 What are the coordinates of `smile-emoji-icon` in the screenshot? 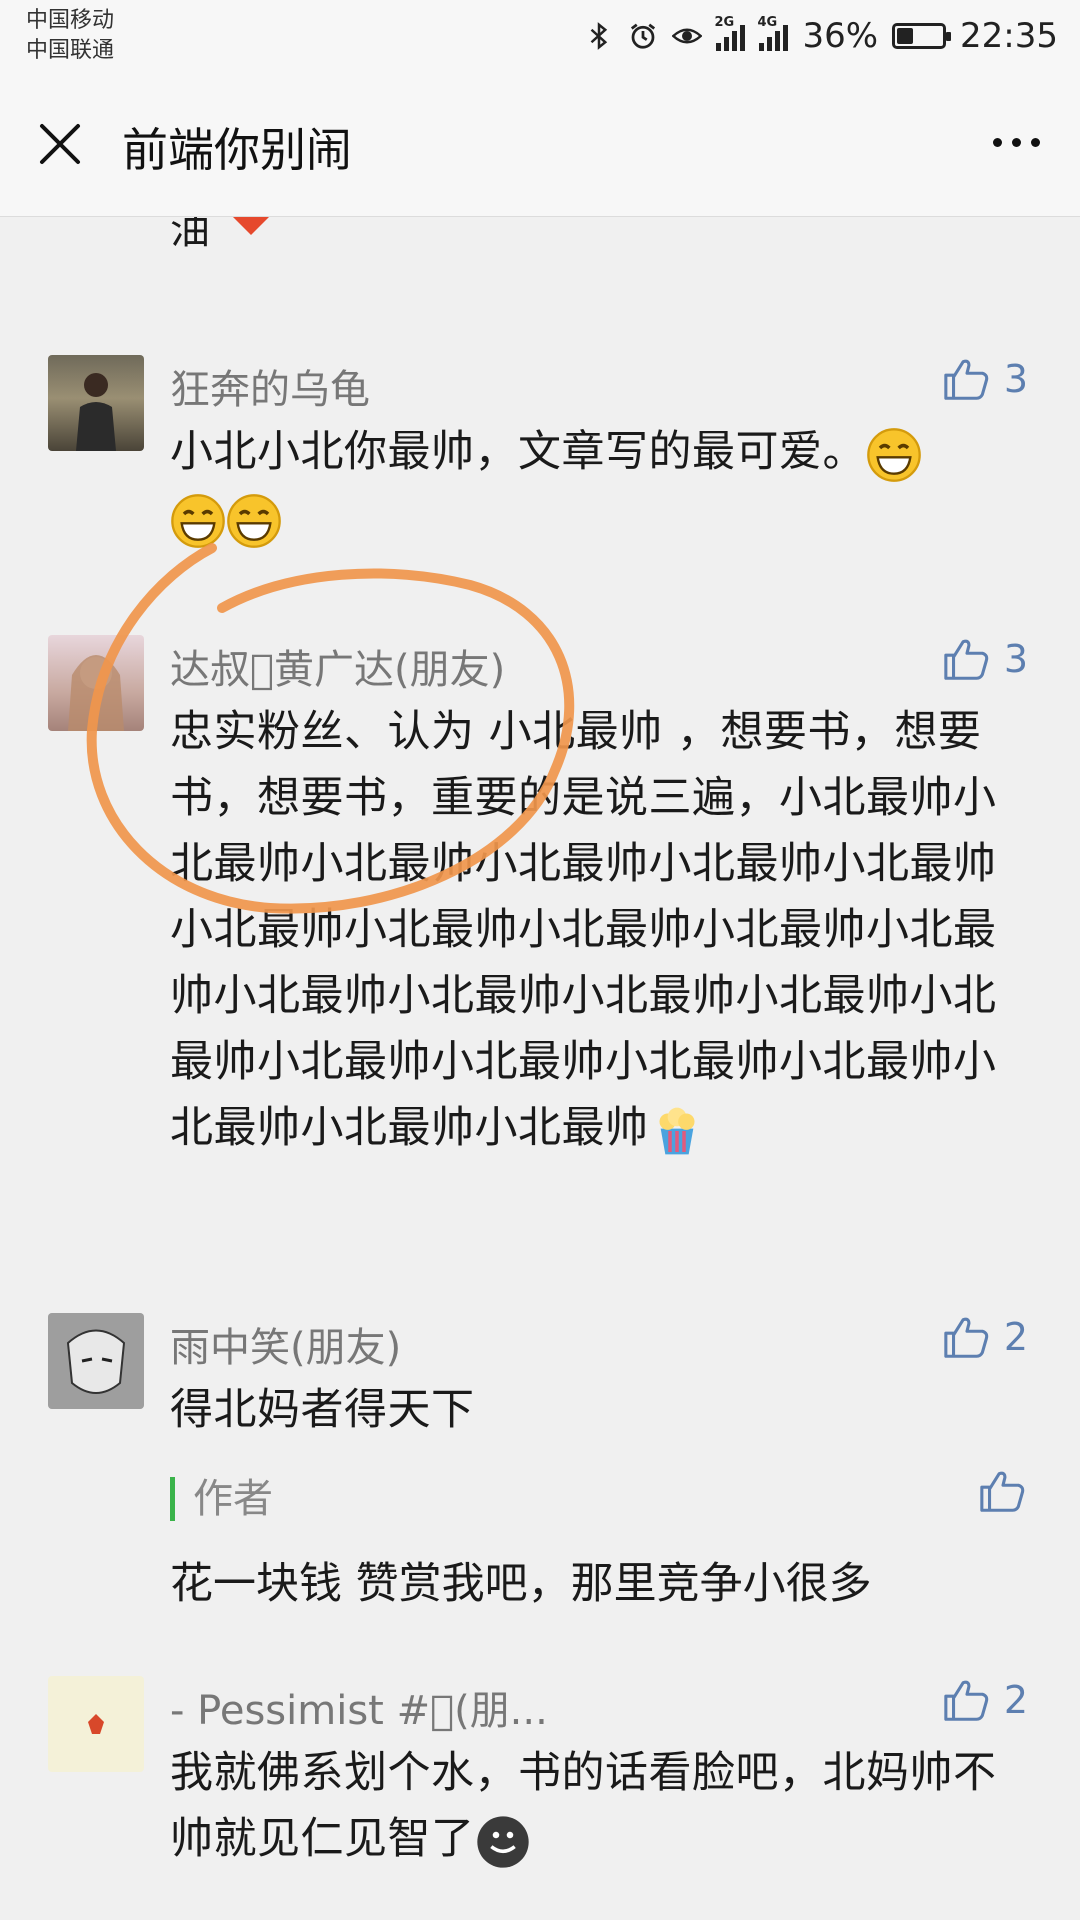 It's located at (502, 1841).